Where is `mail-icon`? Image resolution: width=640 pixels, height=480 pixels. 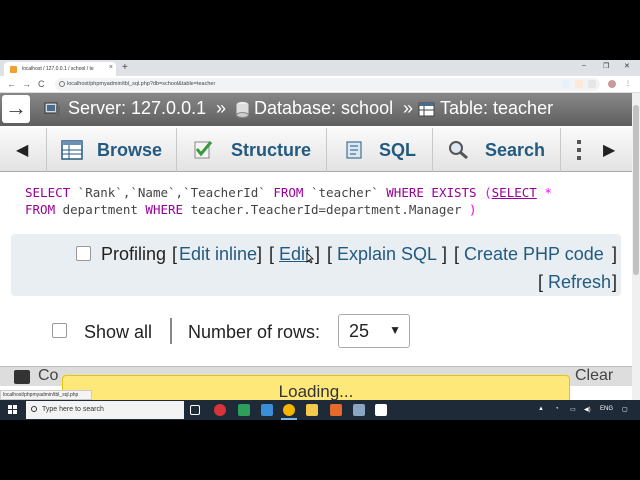
mail-icon is located at coordinates (267, 410).